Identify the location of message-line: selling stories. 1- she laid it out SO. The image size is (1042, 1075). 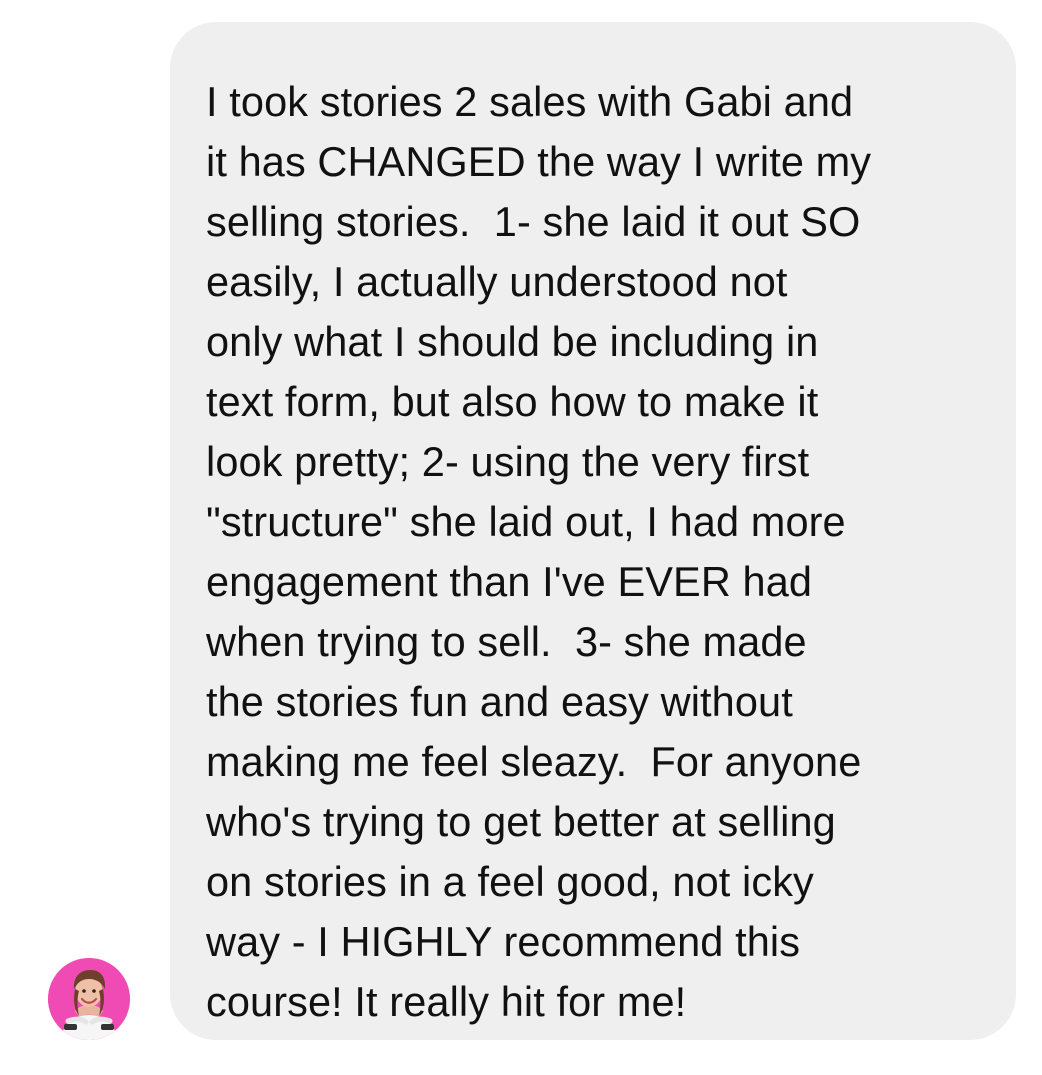
(533, 221).